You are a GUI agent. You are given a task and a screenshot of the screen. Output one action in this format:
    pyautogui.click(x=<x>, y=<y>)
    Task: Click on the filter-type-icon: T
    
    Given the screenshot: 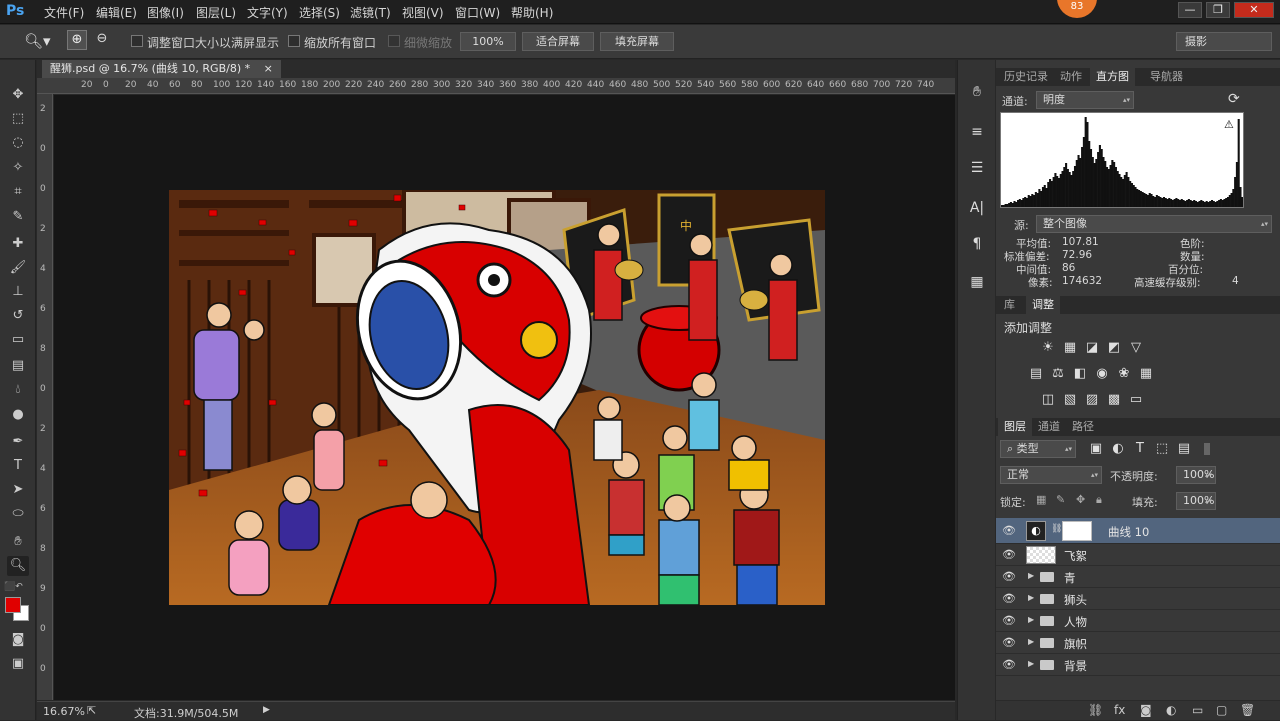 What is the action you would take?
    pyautogui.click(x=1140, y=449)
    